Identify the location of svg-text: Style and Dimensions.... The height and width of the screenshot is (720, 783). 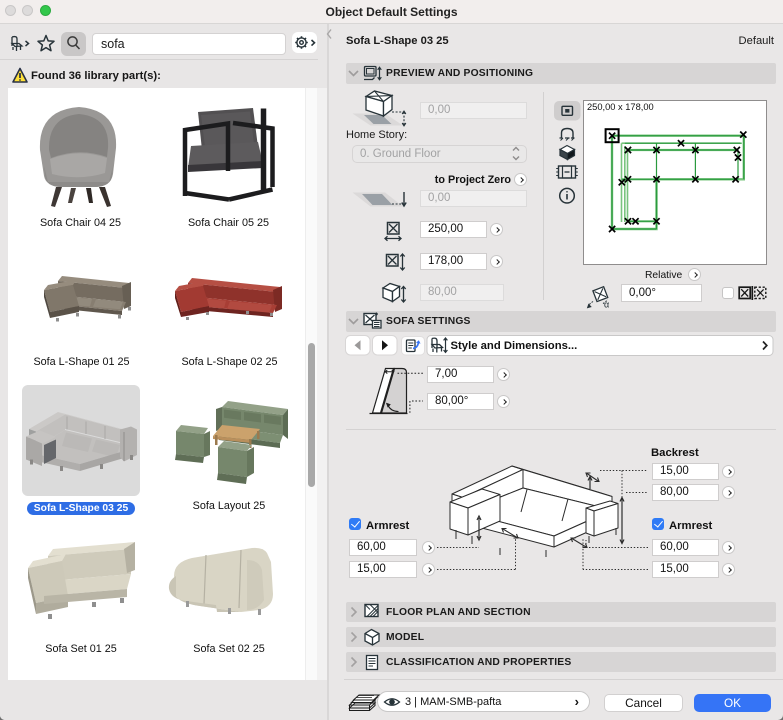
(514, 346).